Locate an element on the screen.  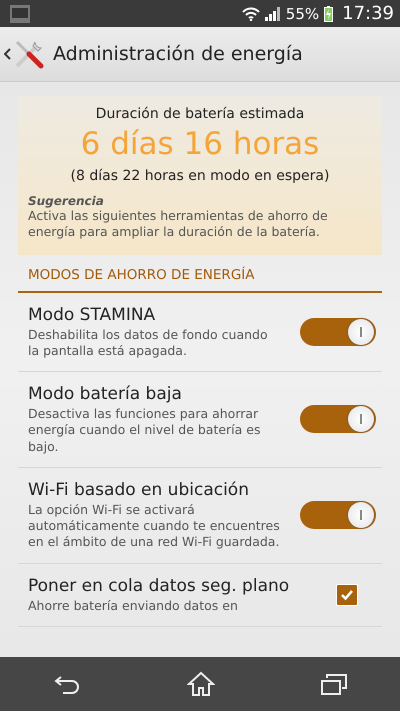
tip-title: Sugerencia is located at coordinates (66, 201).